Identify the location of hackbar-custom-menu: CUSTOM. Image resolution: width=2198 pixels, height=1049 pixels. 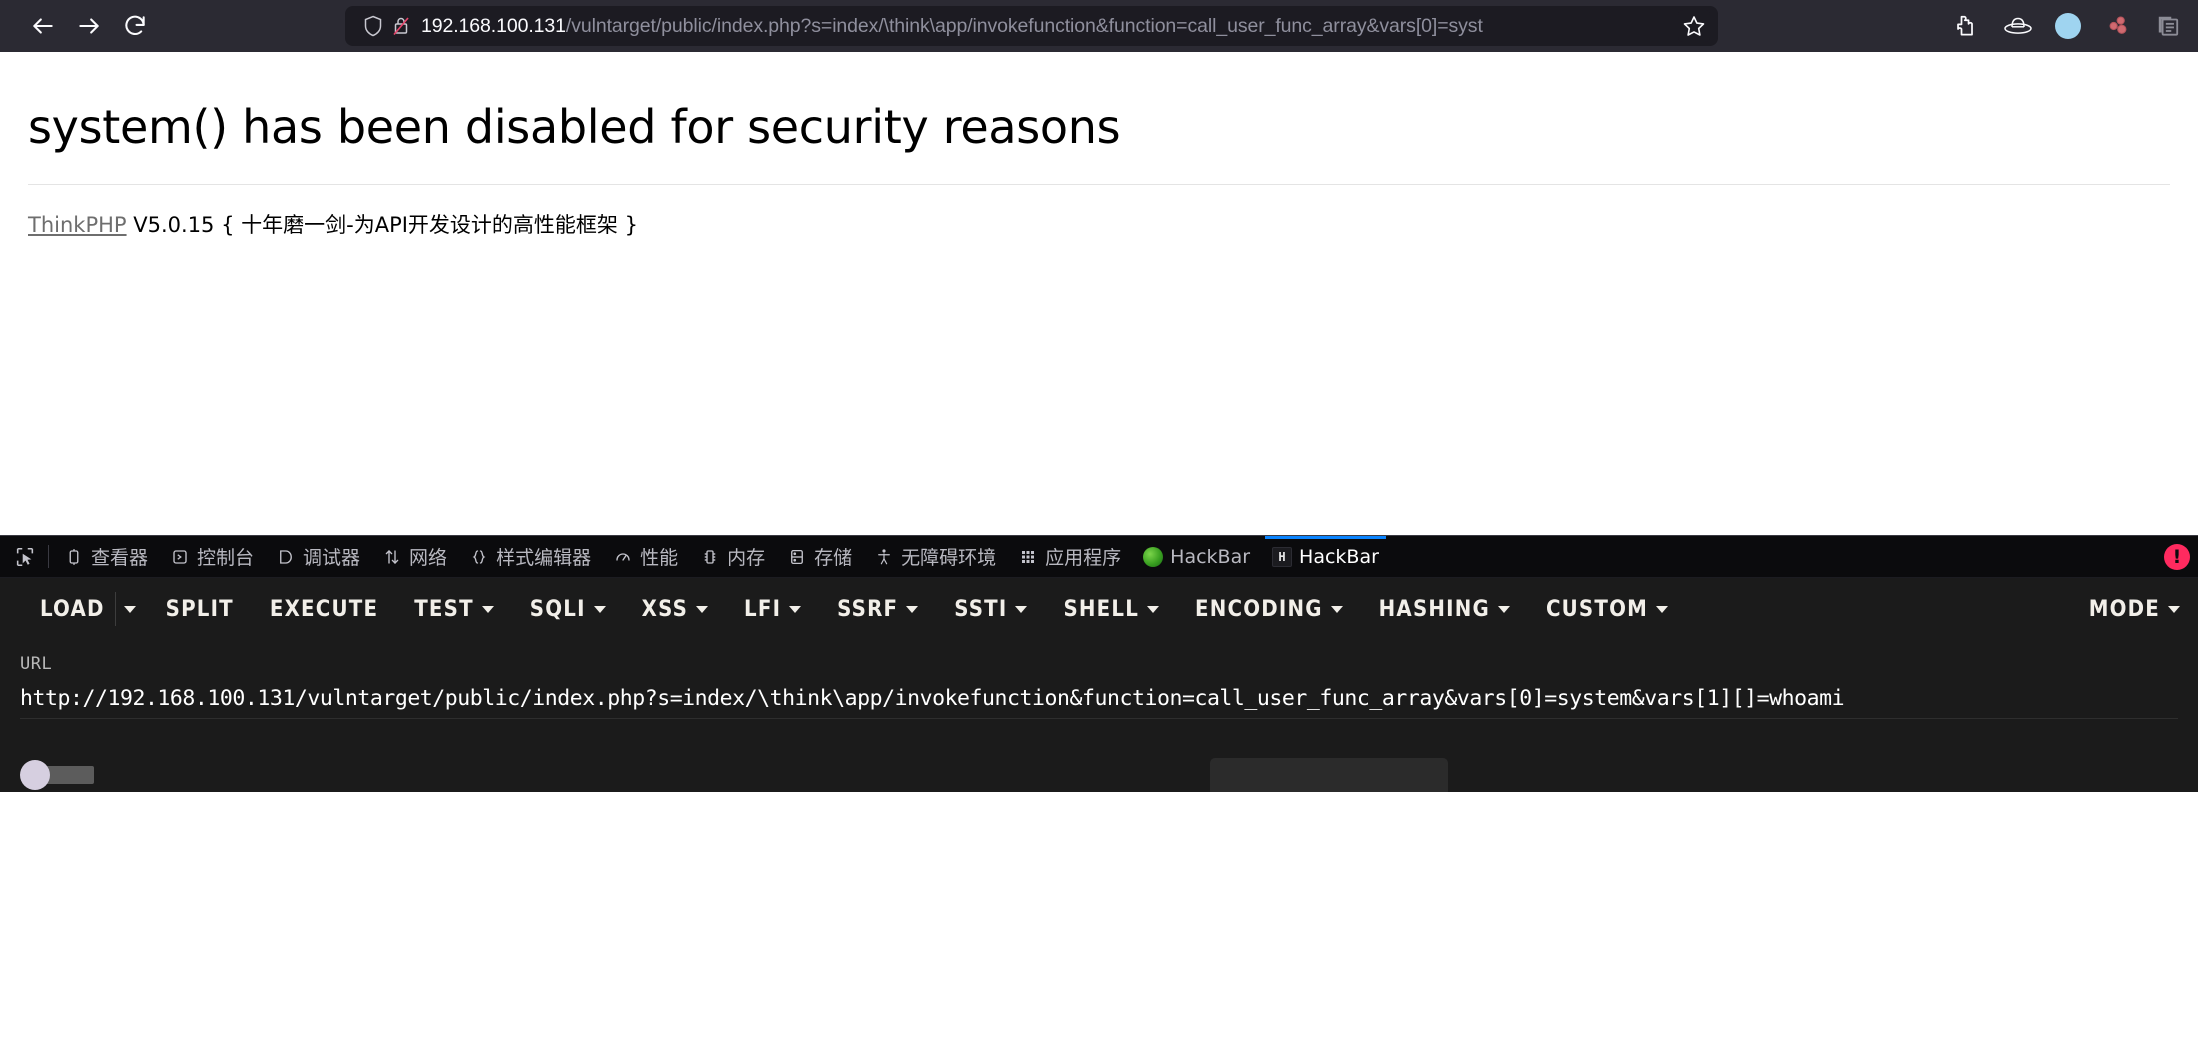
(1607, 609).